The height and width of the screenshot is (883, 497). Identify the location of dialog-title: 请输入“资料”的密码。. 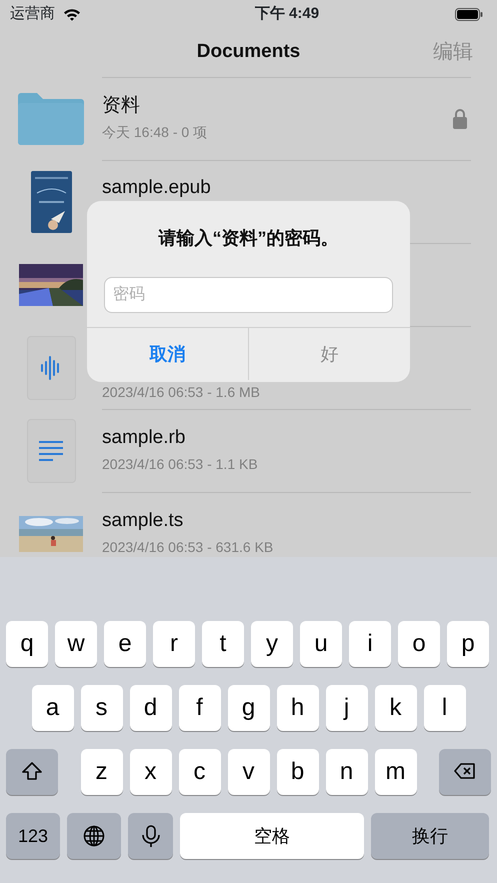
(248, 238).